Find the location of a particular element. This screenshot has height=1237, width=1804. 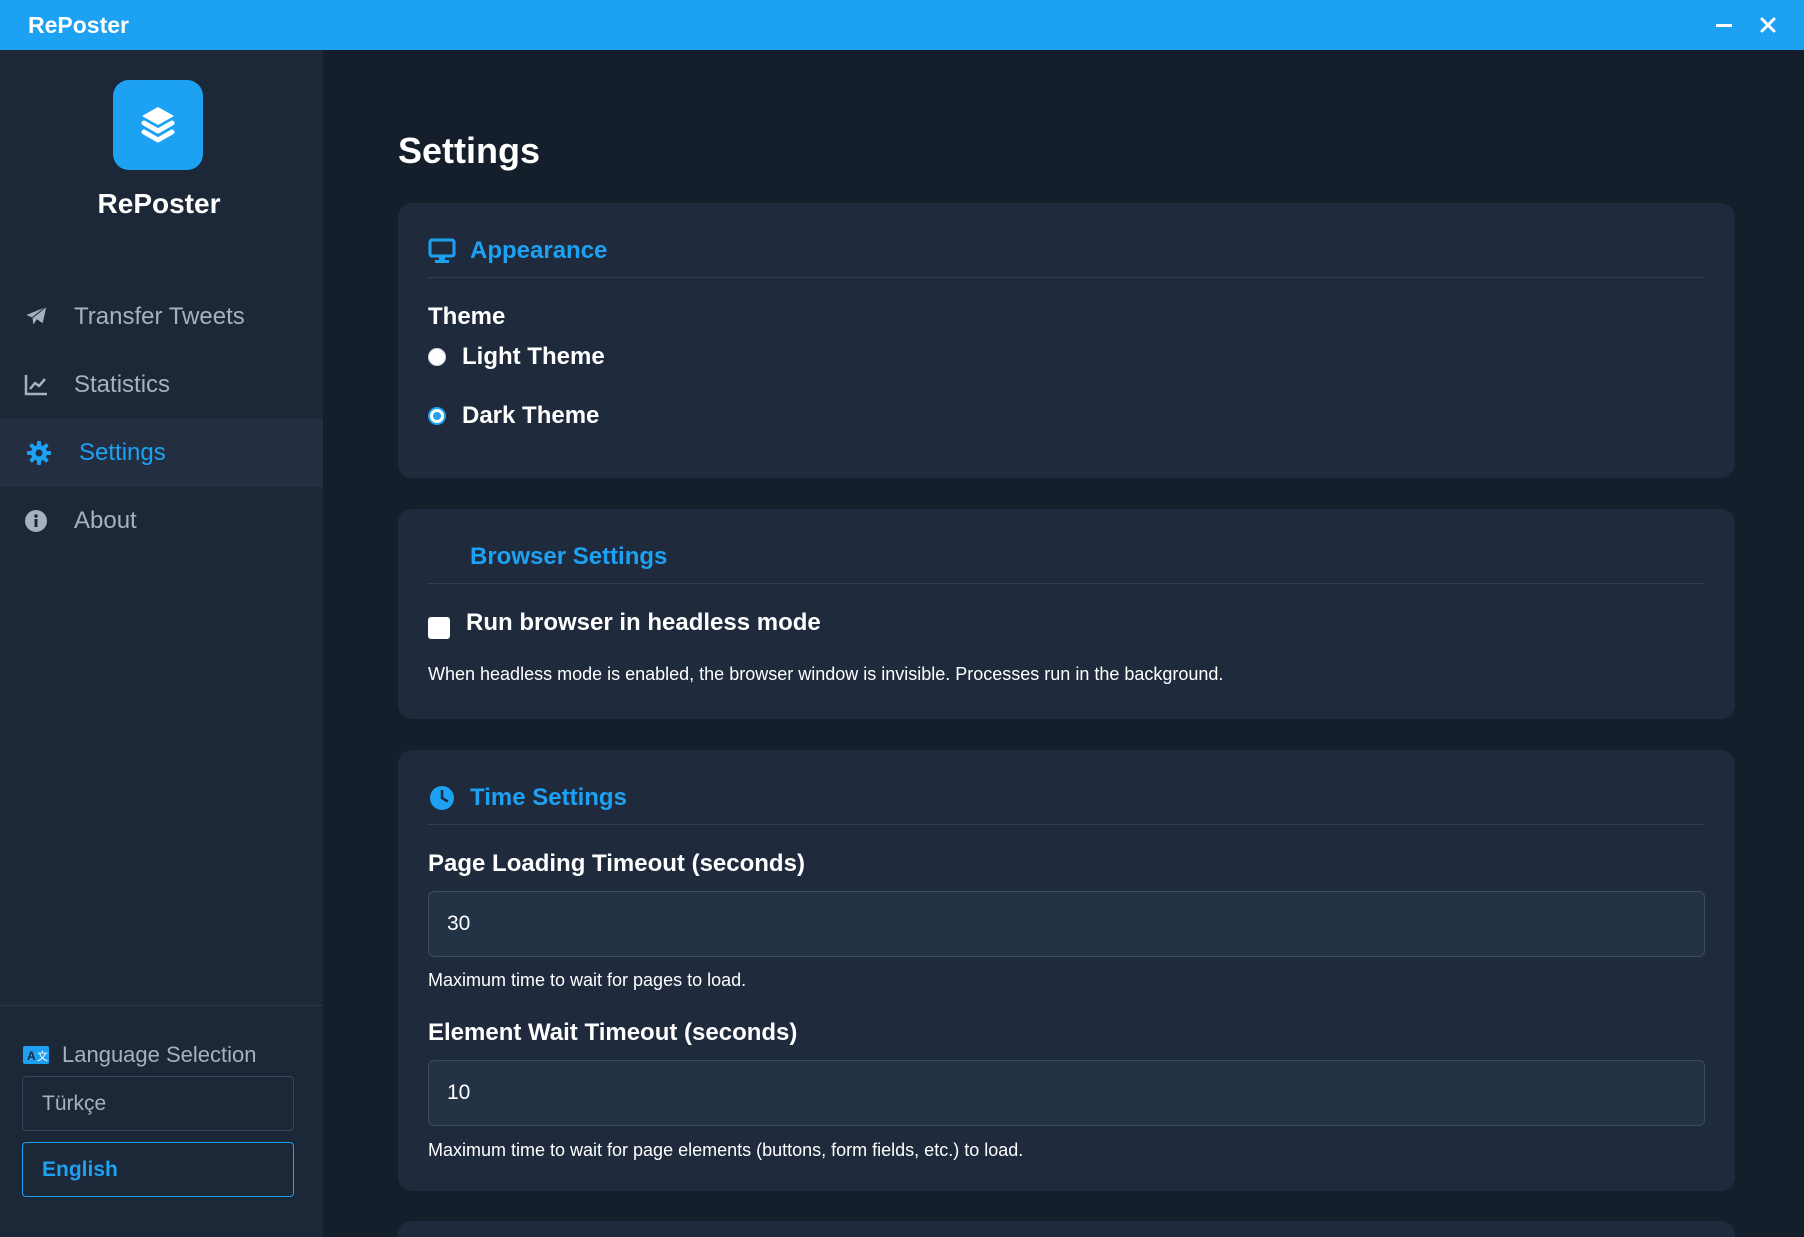

sidebar-item-transfer-tweets: Transfer Tweets is located at coordinates (161, 317).